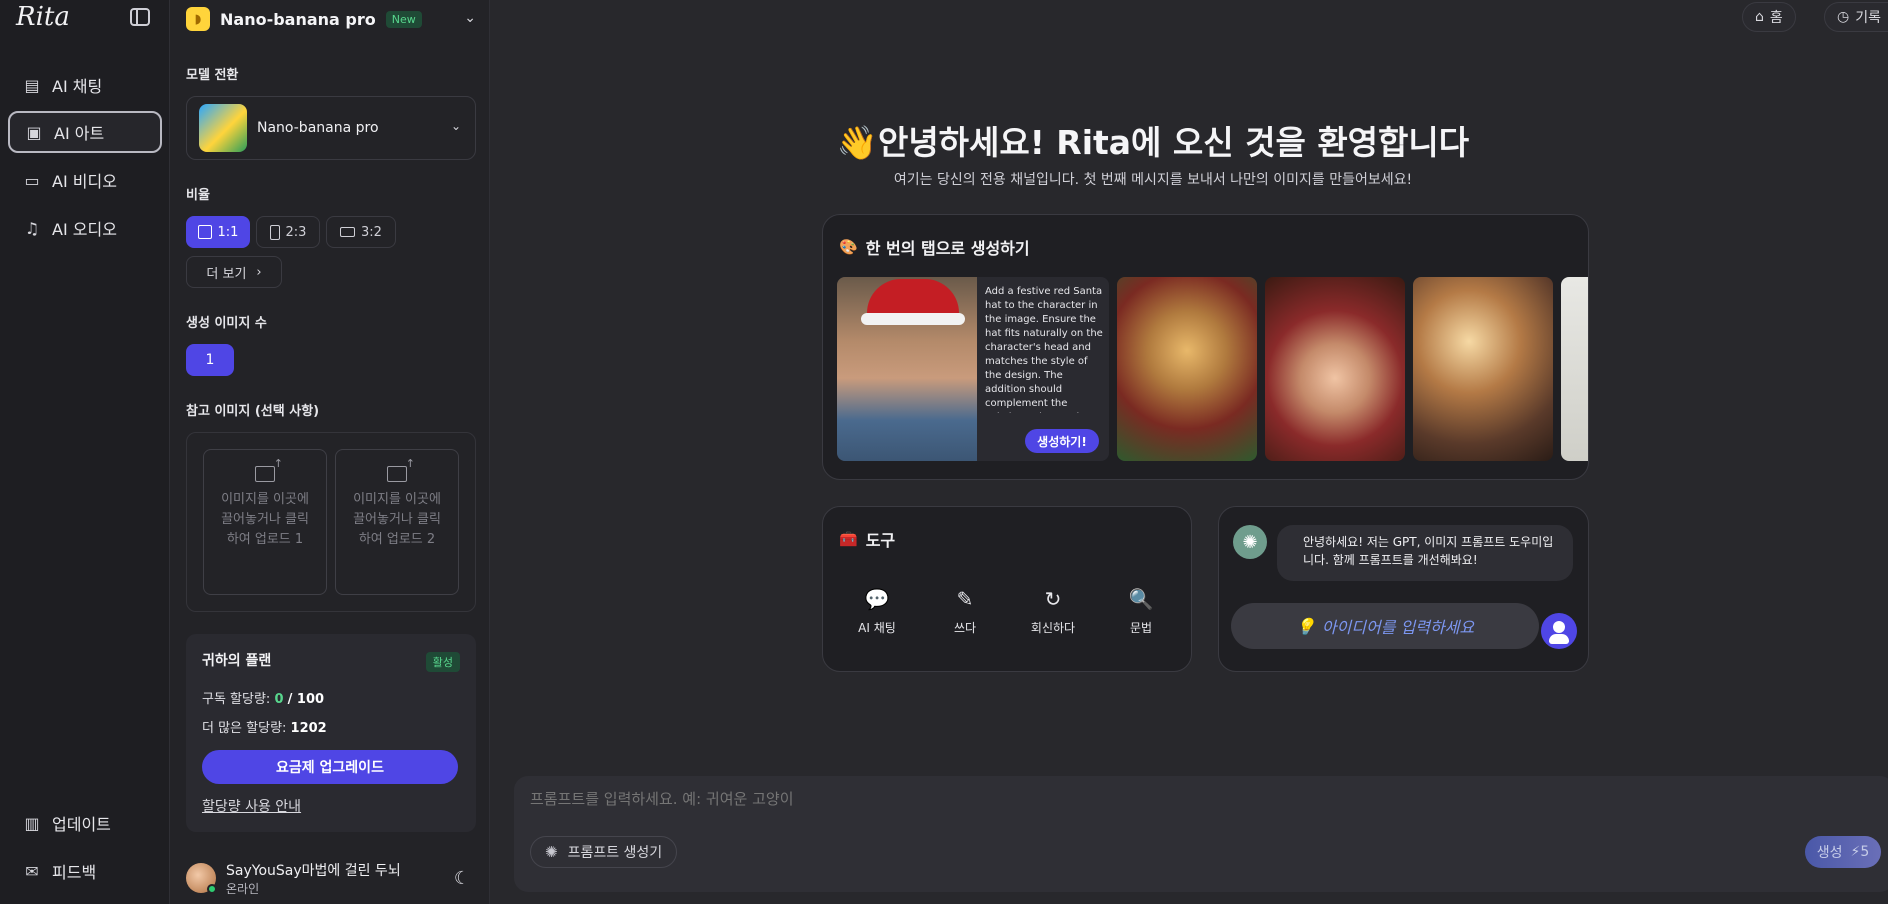 This screenshot has height=904, width=1888. I want to click on count-label: 생성 이미지 수, so click(226, 323).